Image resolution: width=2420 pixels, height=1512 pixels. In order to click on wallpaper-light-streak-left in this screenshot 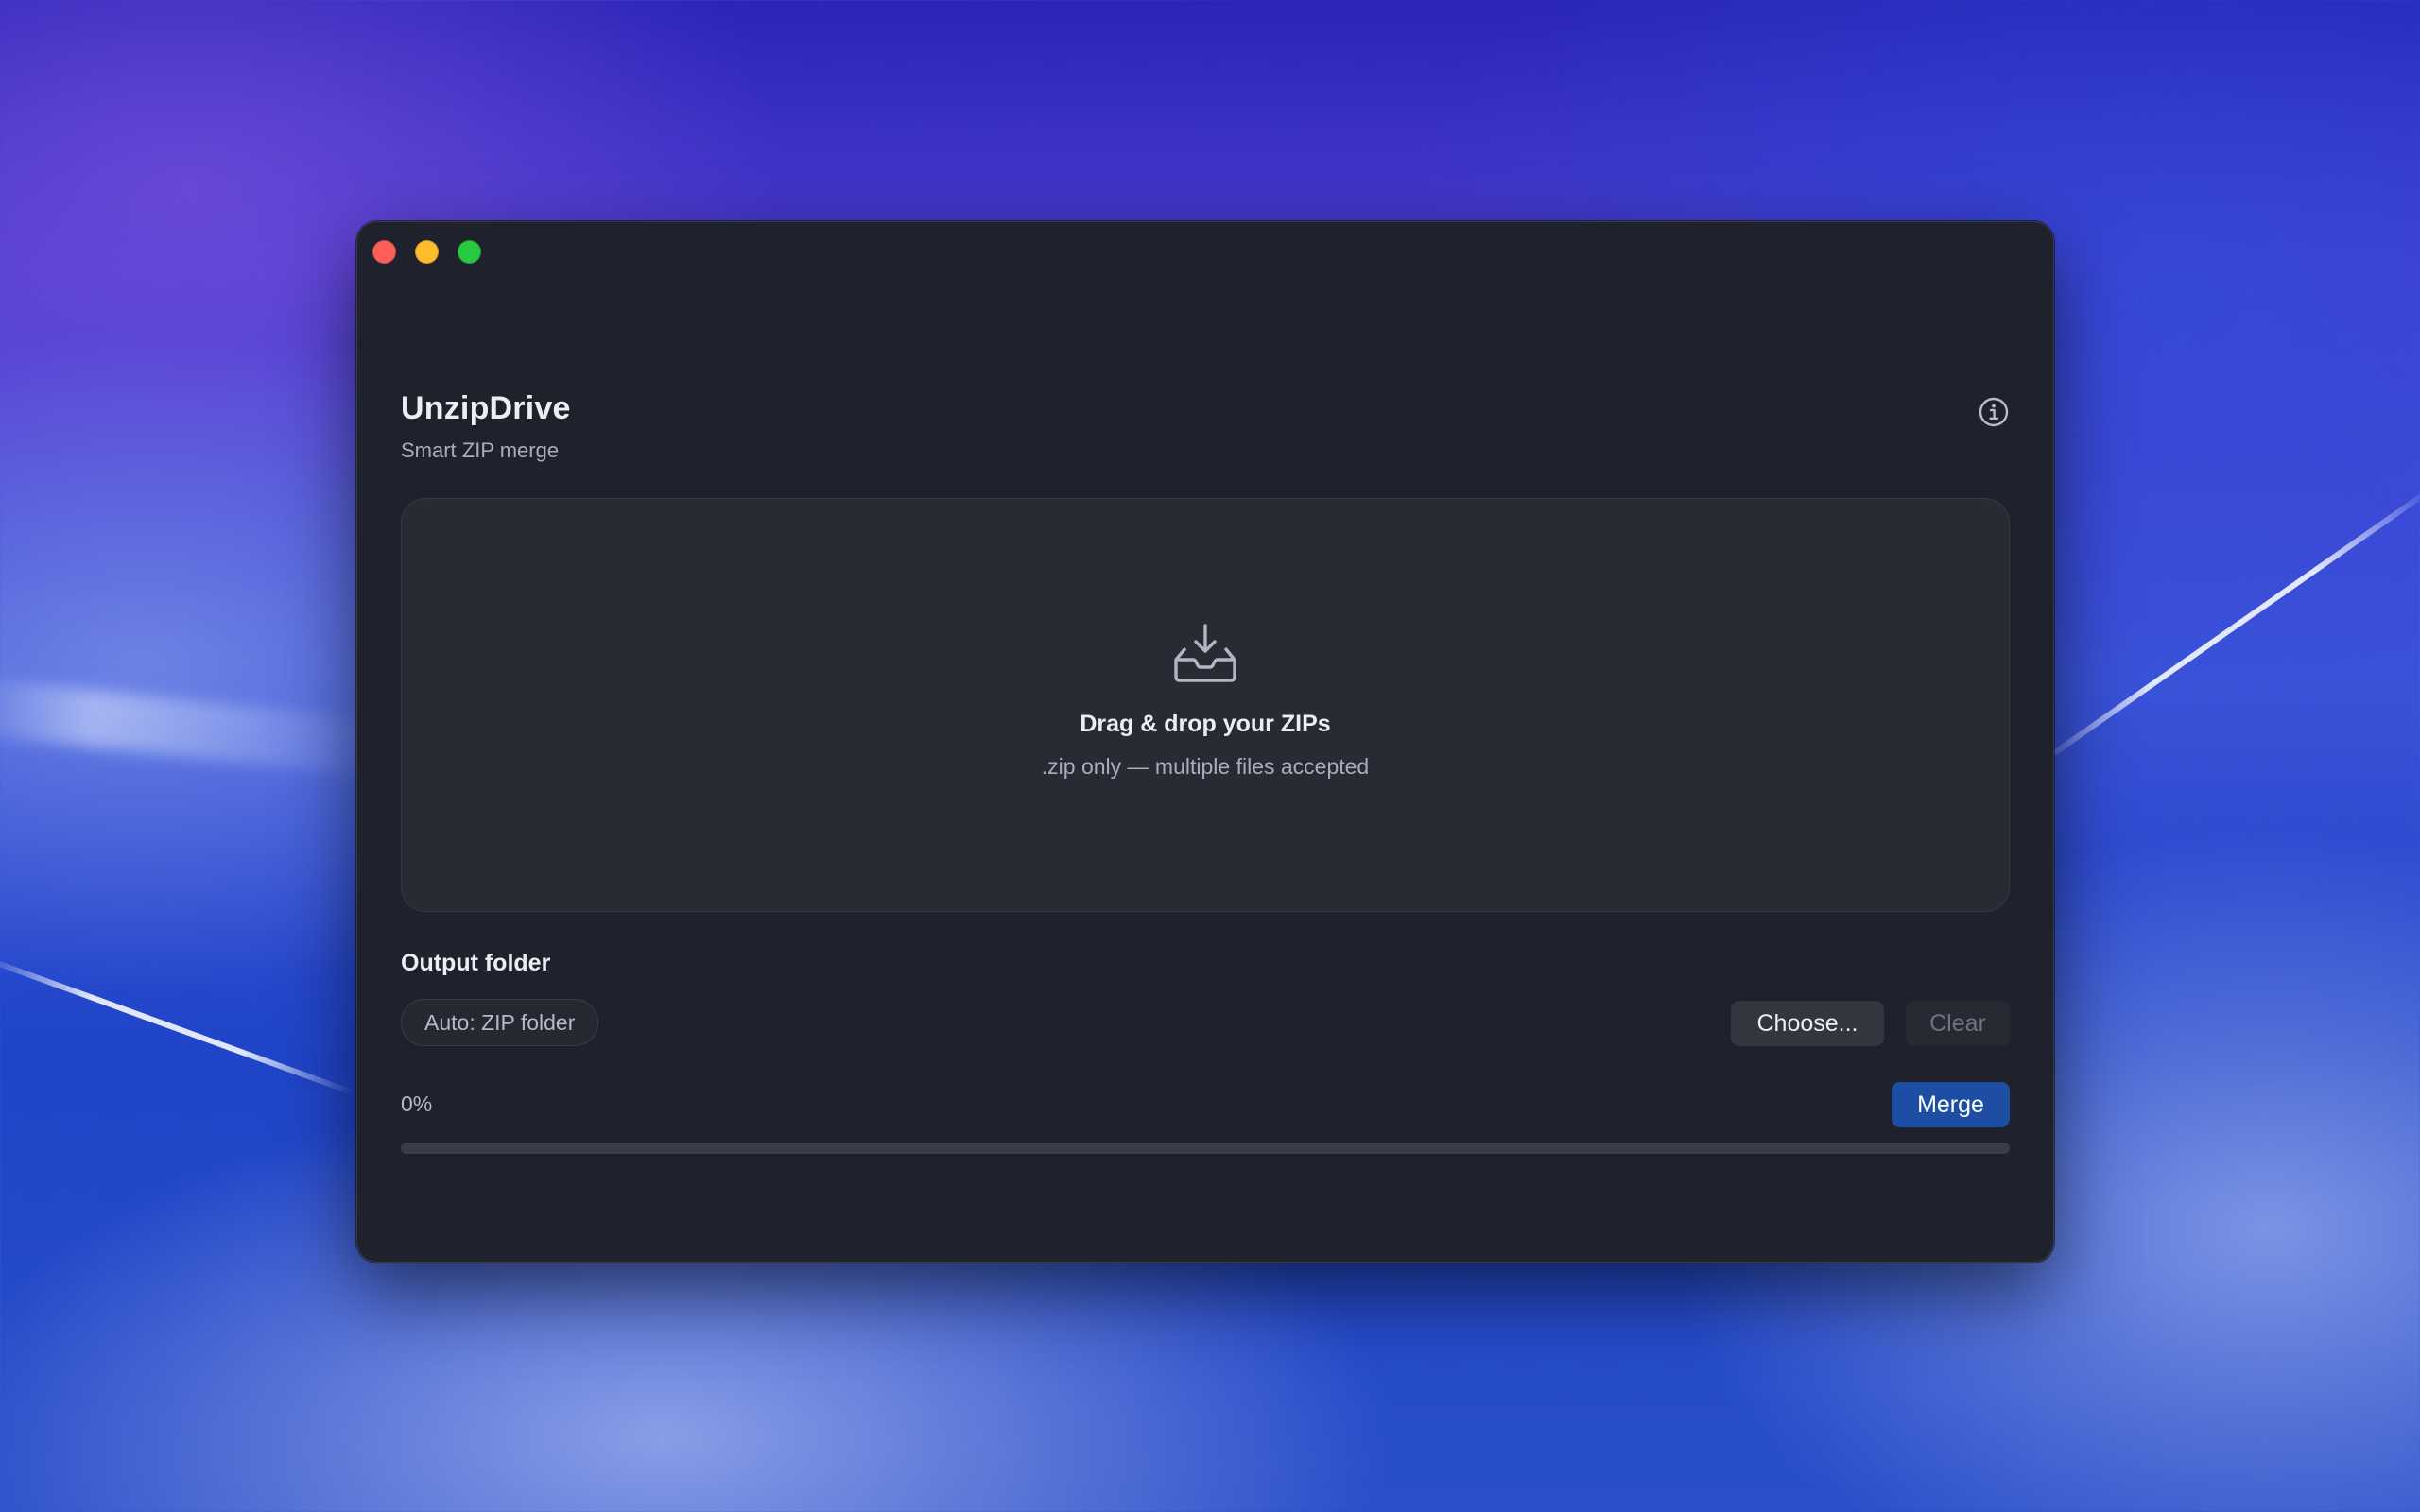, I will do `click(177, 1025)`.